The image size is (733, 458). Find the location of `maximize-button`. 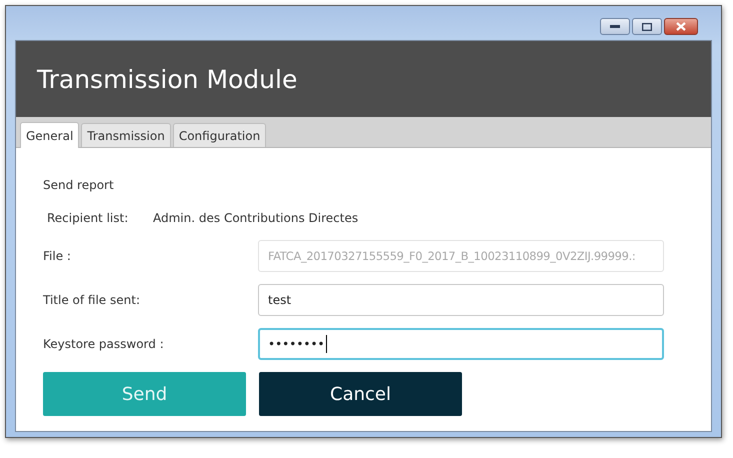

maximize-button is located at coordinates (647, 26).